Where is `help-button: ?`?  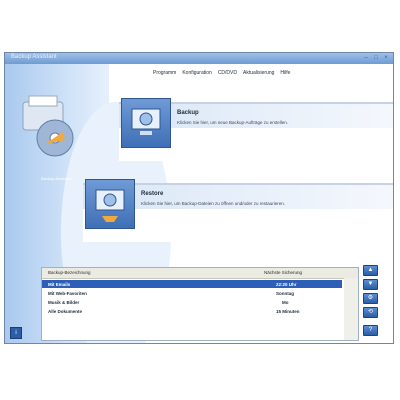 help-button: ? is located at coordinates (370, 330).